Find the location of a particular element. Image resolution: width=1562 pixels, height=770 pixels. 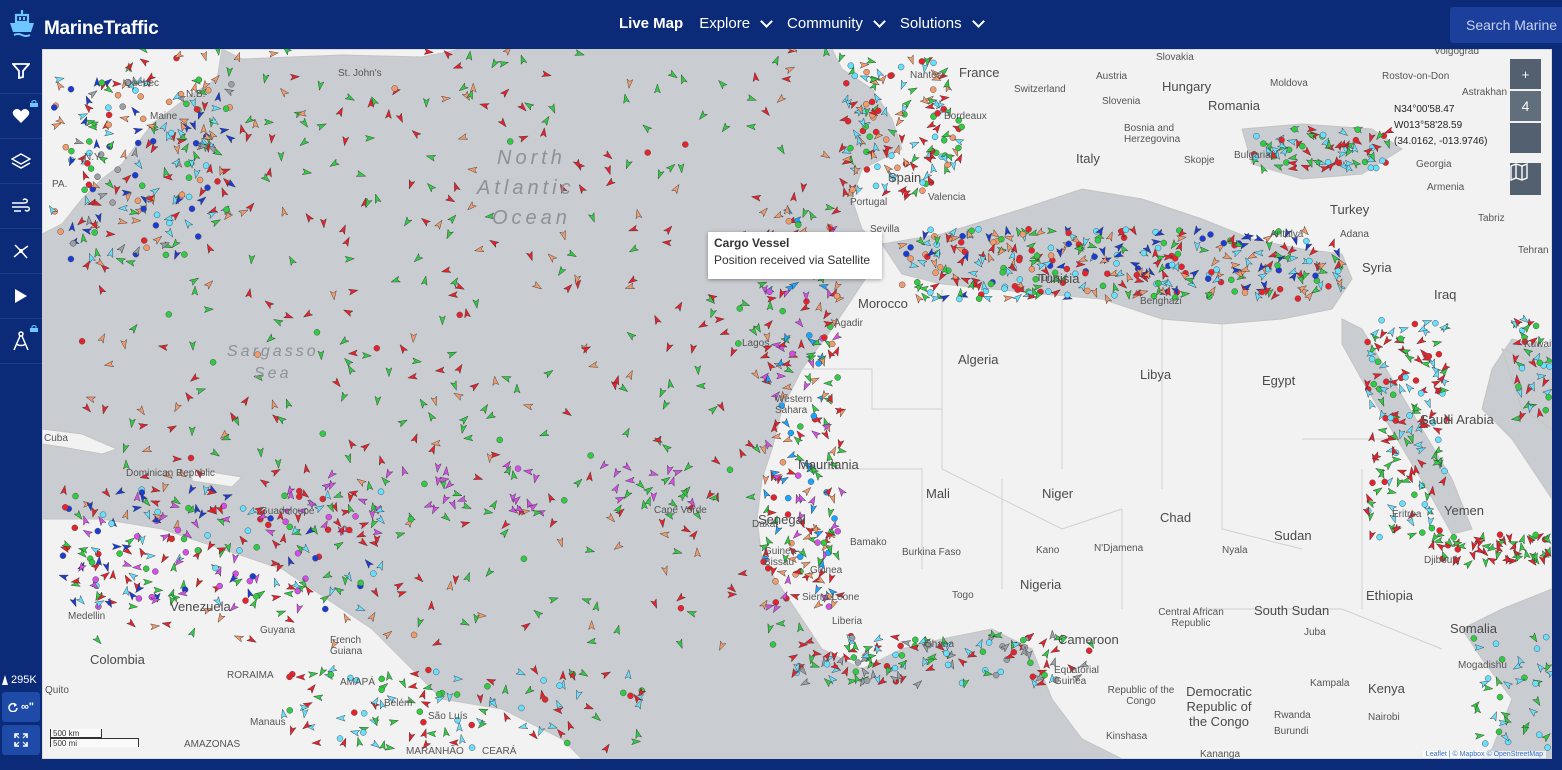

nav-explore: Explore is located at coordinates (736, 23).